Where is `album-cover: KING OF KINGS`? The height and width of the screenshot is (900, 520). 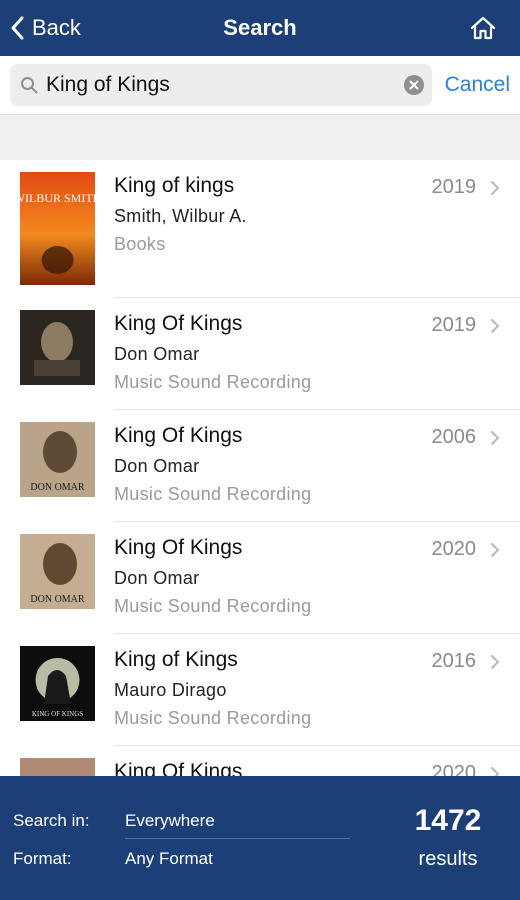
album-cover: KING OF KINGS is located at coordinates (57, 683).